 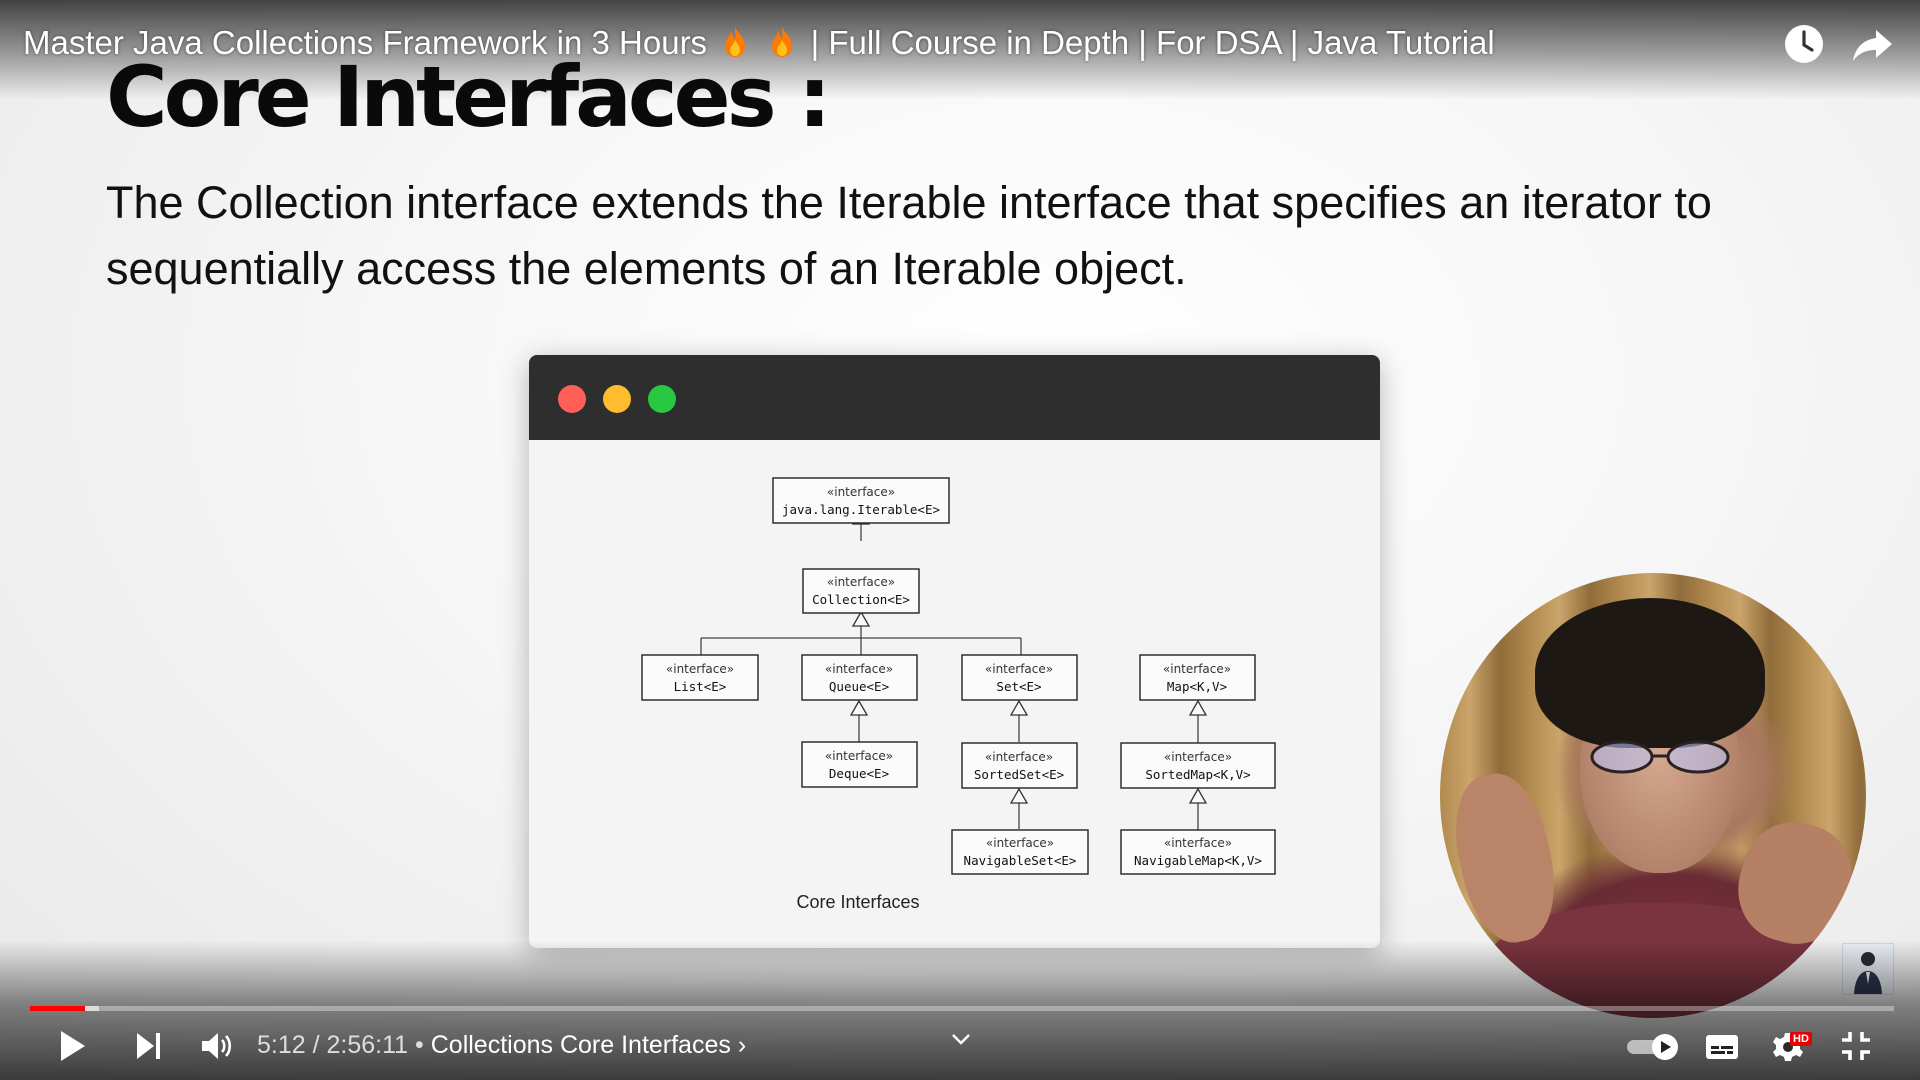 What do you see at coordinates (149, 1046) in the screenshot?
I see `next-icon` at bounding box center [149, 1046].